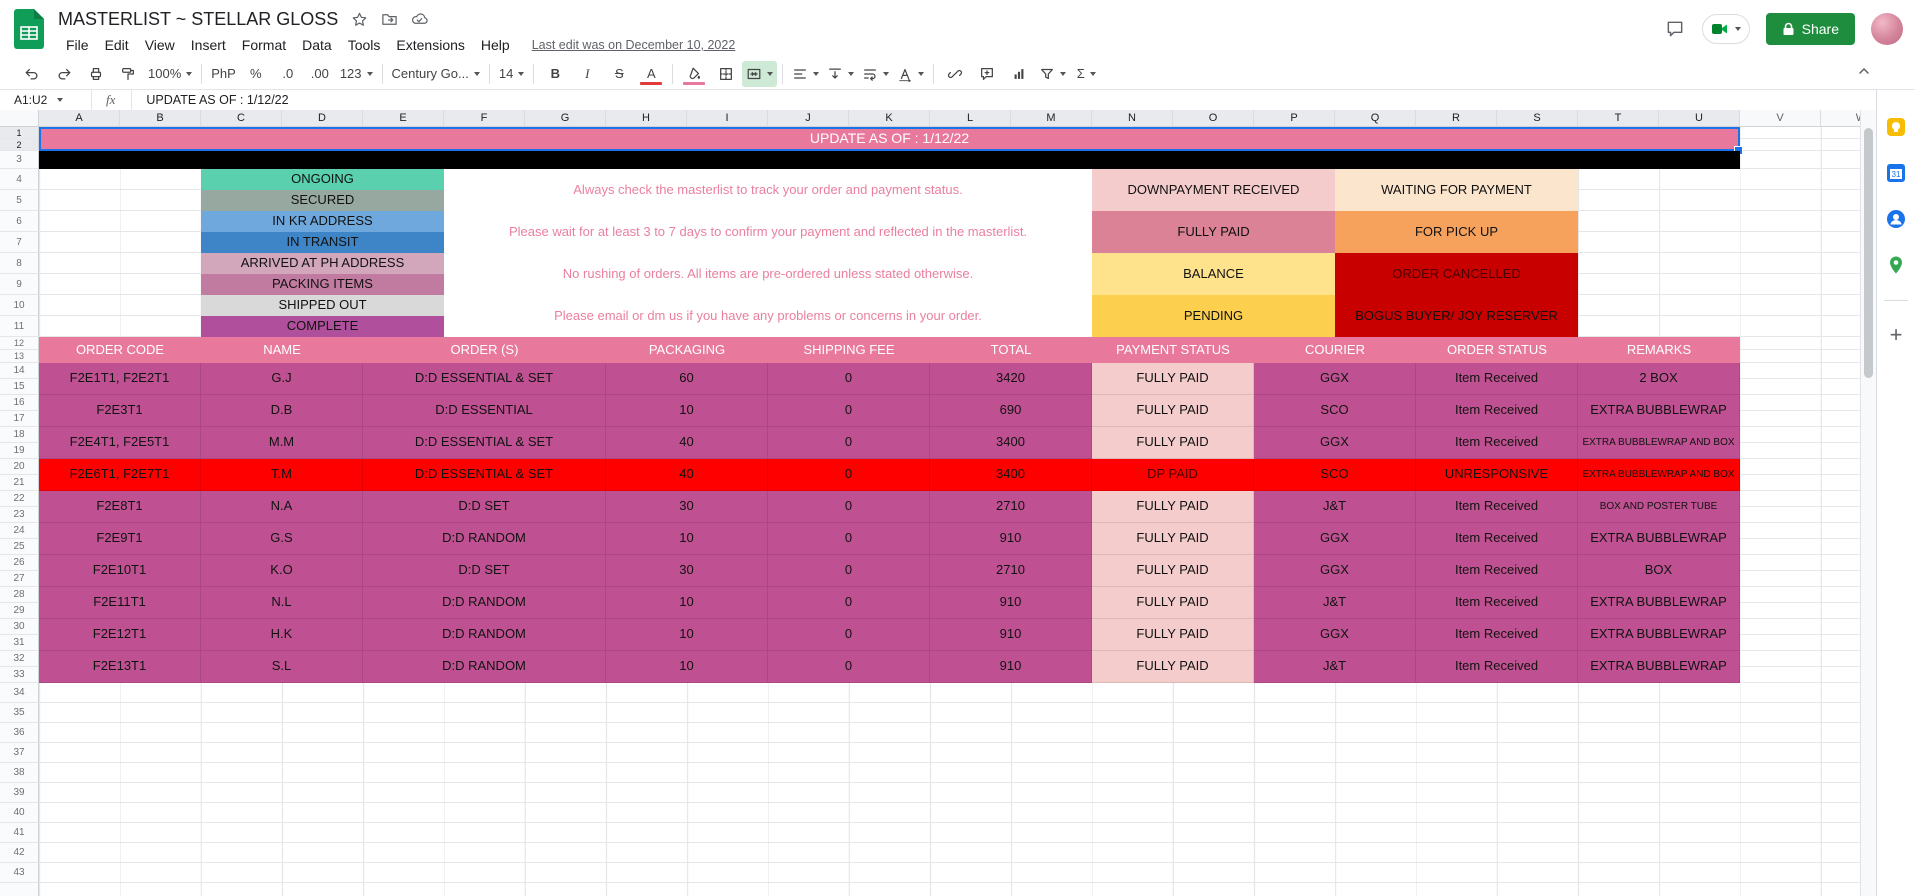 The height and width of the screenshot is (896, 1915). I want to click on payment-legend-cell: PENDING, so click(1213, 316).